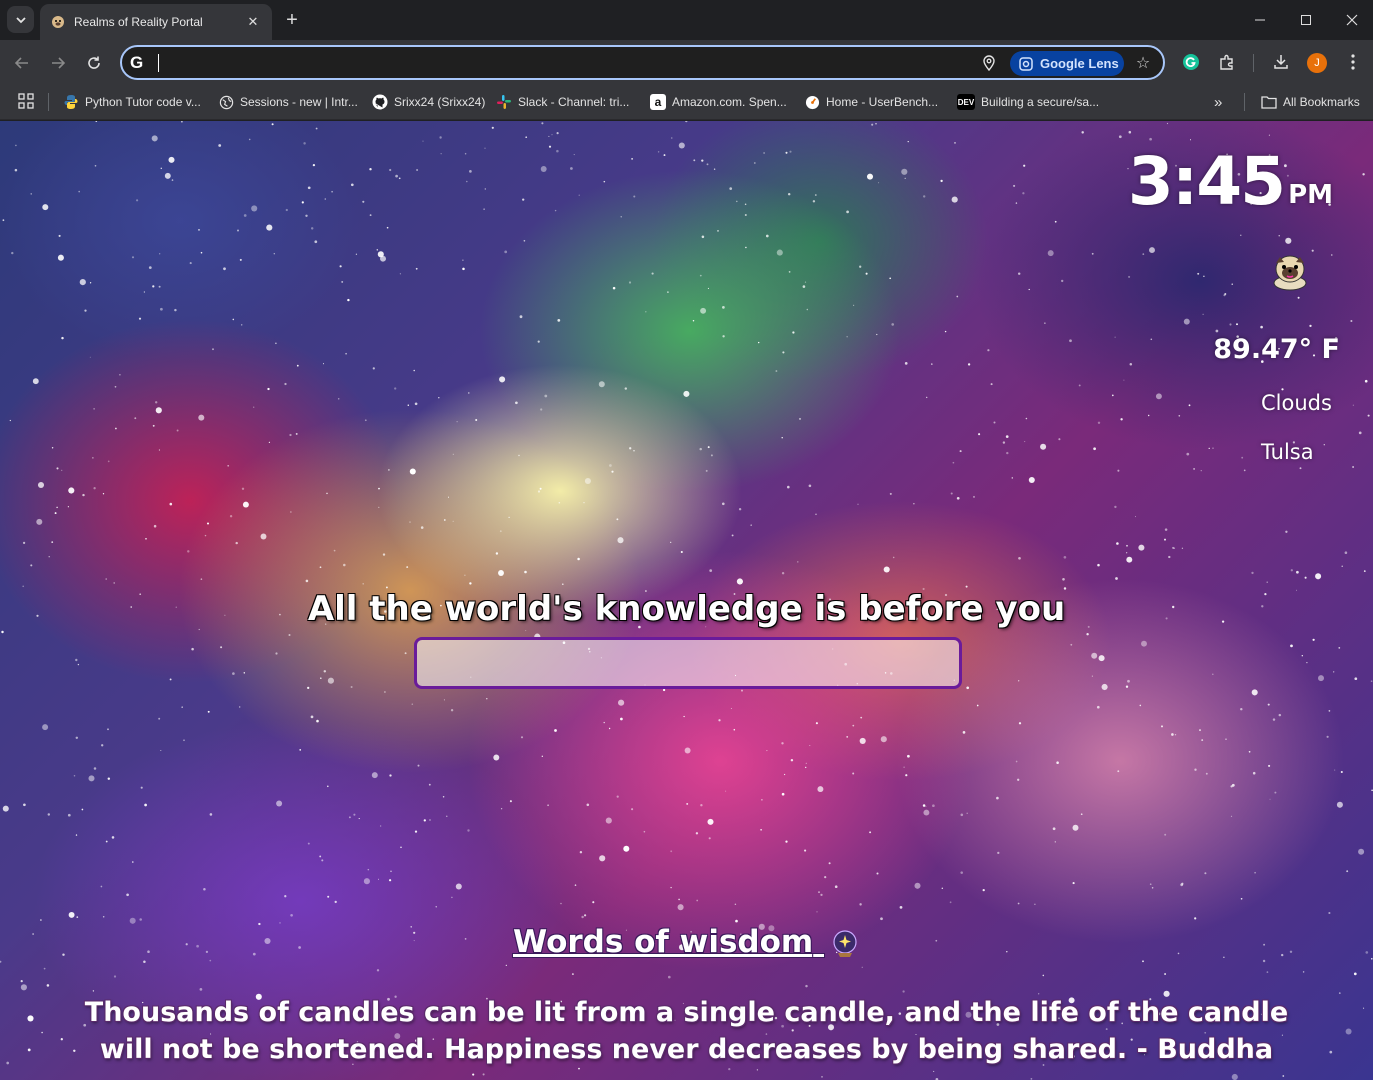 This screenshot has height=1080, width=1373. Describe the element at coordinates (1310, 102) in the screenshot. I see `all-bookmarks-button: All Bookmarks` at that location.